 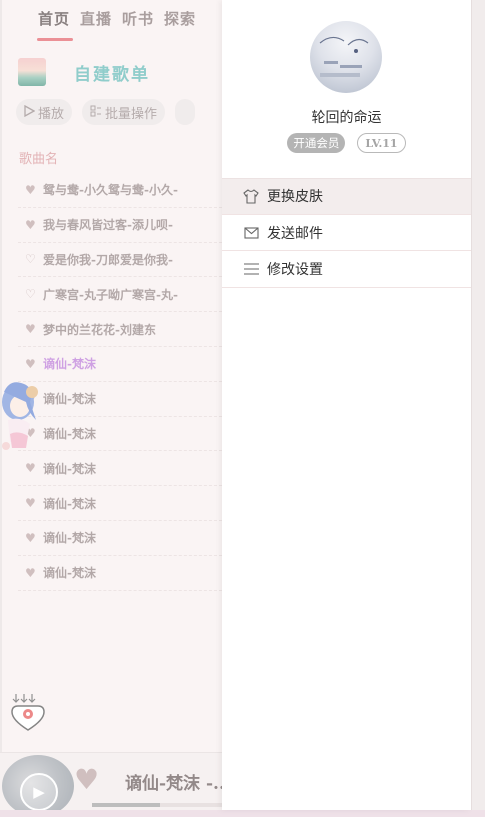 I want to click on bottom-strip, so click(x=242, y=813).